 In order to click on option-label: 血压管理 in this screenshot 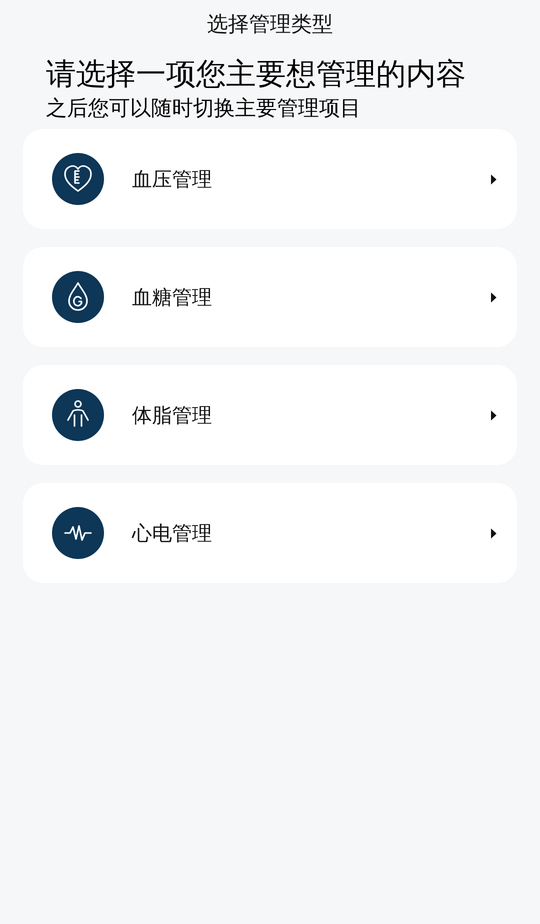, I will do `click(172, 179)`.